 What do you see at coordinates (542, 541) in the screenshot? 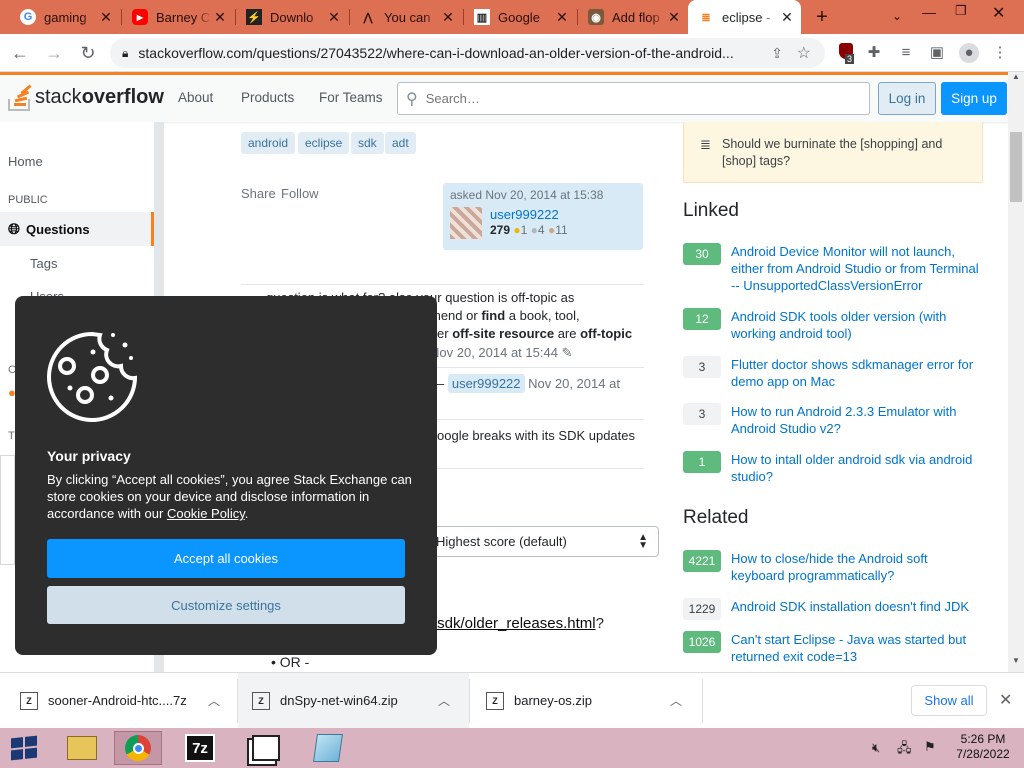
I see `answer-sort-select: Highest score (default) ▲ ▼` at bounding box center [542, 541].